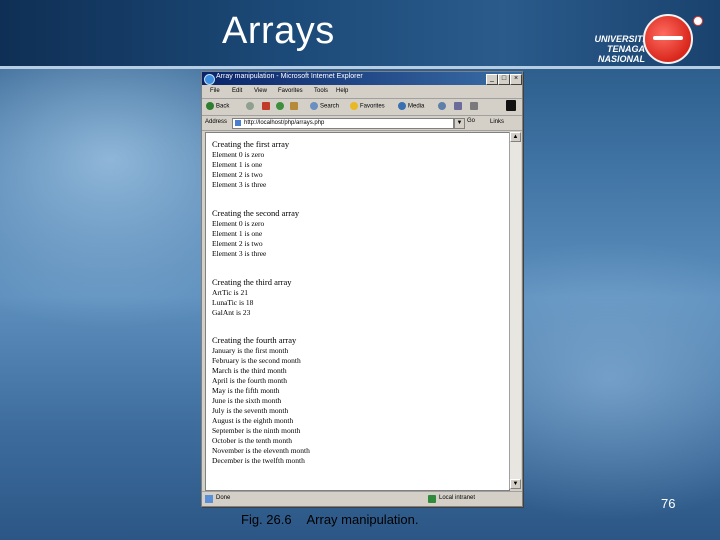 The image size is (720, 540). What do you see at coordinates (362, 498) in the screenshot?
I see `status-bar: Done Local intranet` at bounding box center [362, 498].